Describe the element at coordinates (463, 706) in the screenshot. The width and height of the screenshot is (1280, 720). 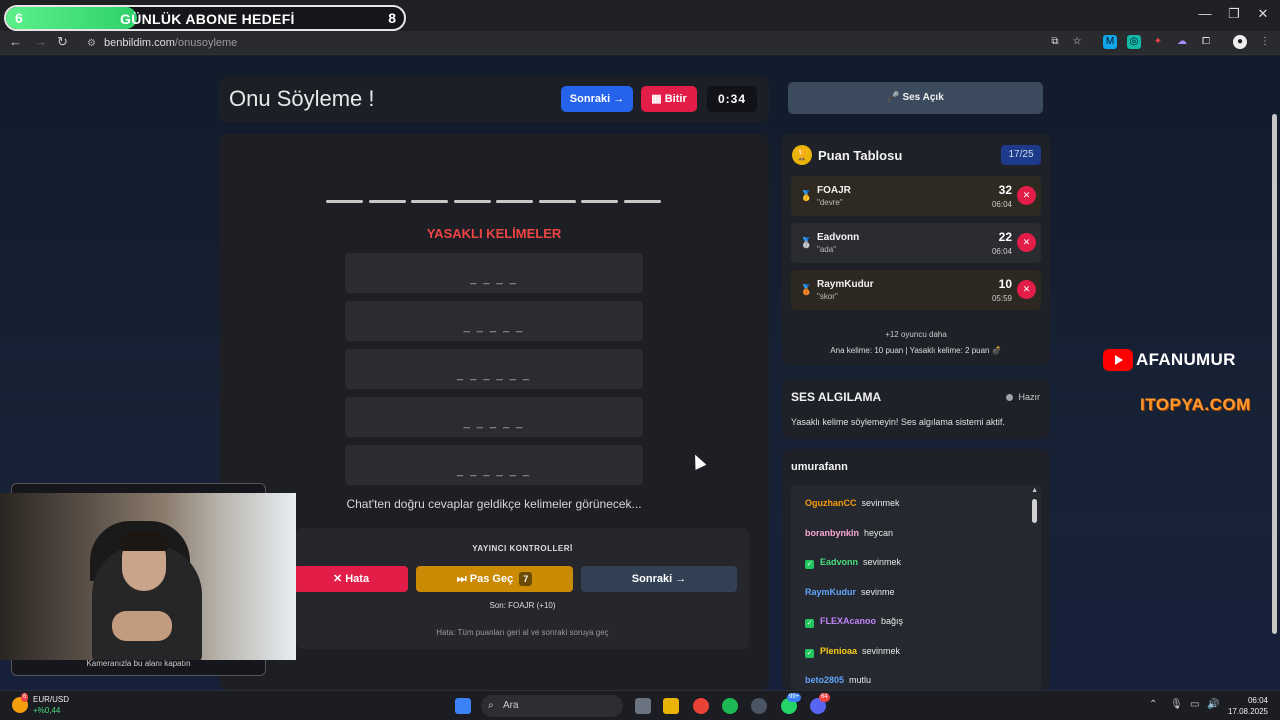
I see `start-windows-icon` at that location.